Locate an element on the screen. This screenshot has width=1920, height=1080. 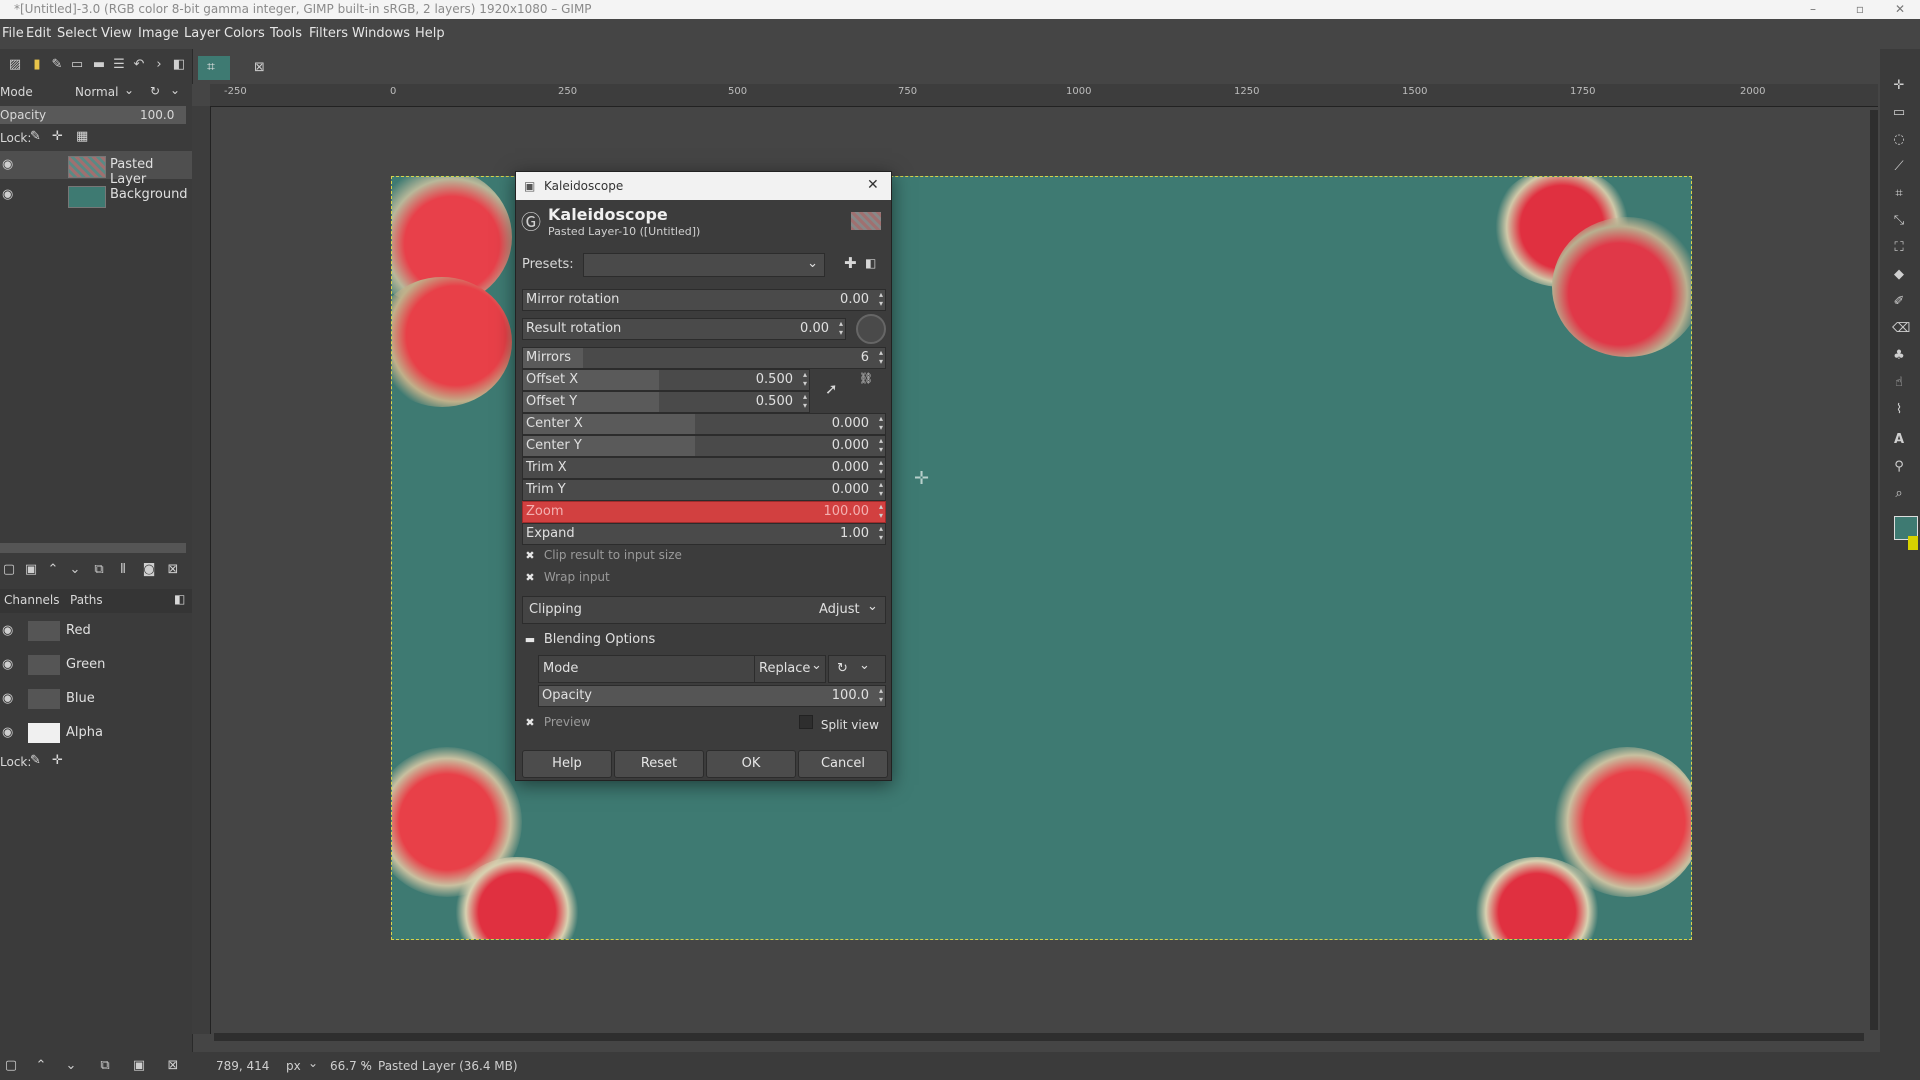
brush-icon: ▨ is located at coordinates (15, 65).